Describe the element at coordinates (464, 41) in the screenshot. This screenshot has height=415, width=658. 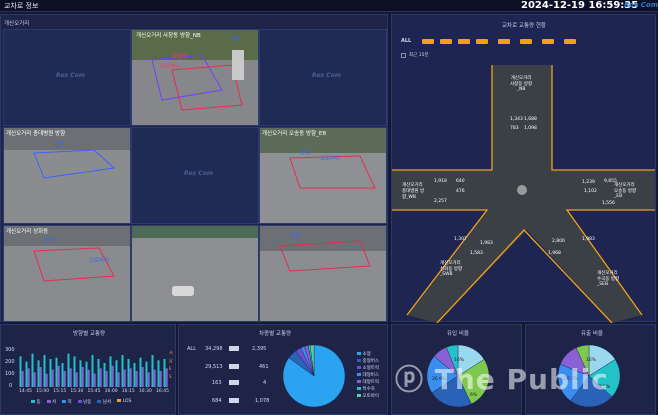
I see `van-icon` at that location.